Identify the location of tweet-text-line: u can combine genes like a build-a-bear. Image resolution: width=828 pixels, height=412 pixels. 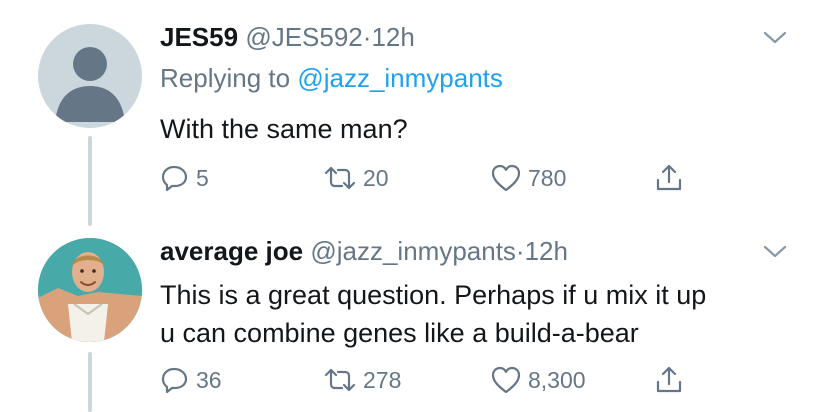
(399, 333).